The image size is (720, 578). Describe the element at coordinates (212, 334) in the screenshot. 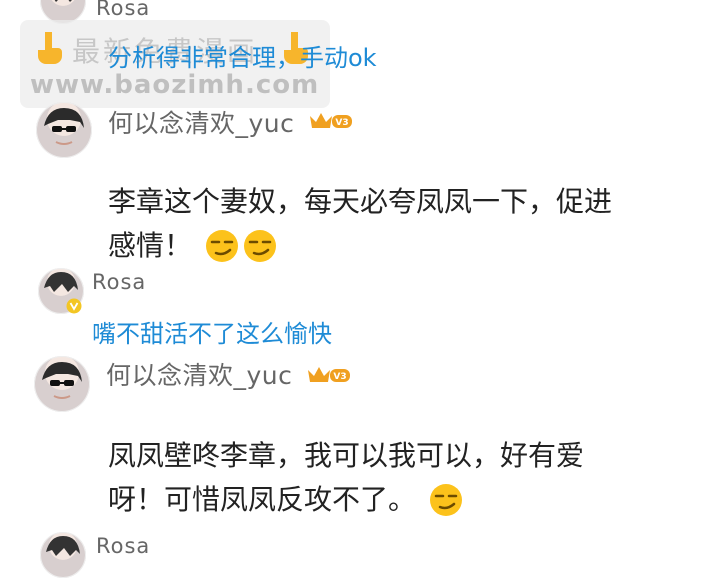

I see `reply-text: 嘴不甜活不了这么愉快` at that location.